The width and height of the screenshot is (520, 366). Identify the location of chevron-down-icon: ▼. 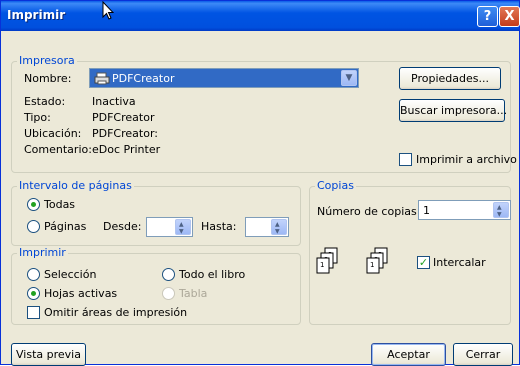
(349, 78).